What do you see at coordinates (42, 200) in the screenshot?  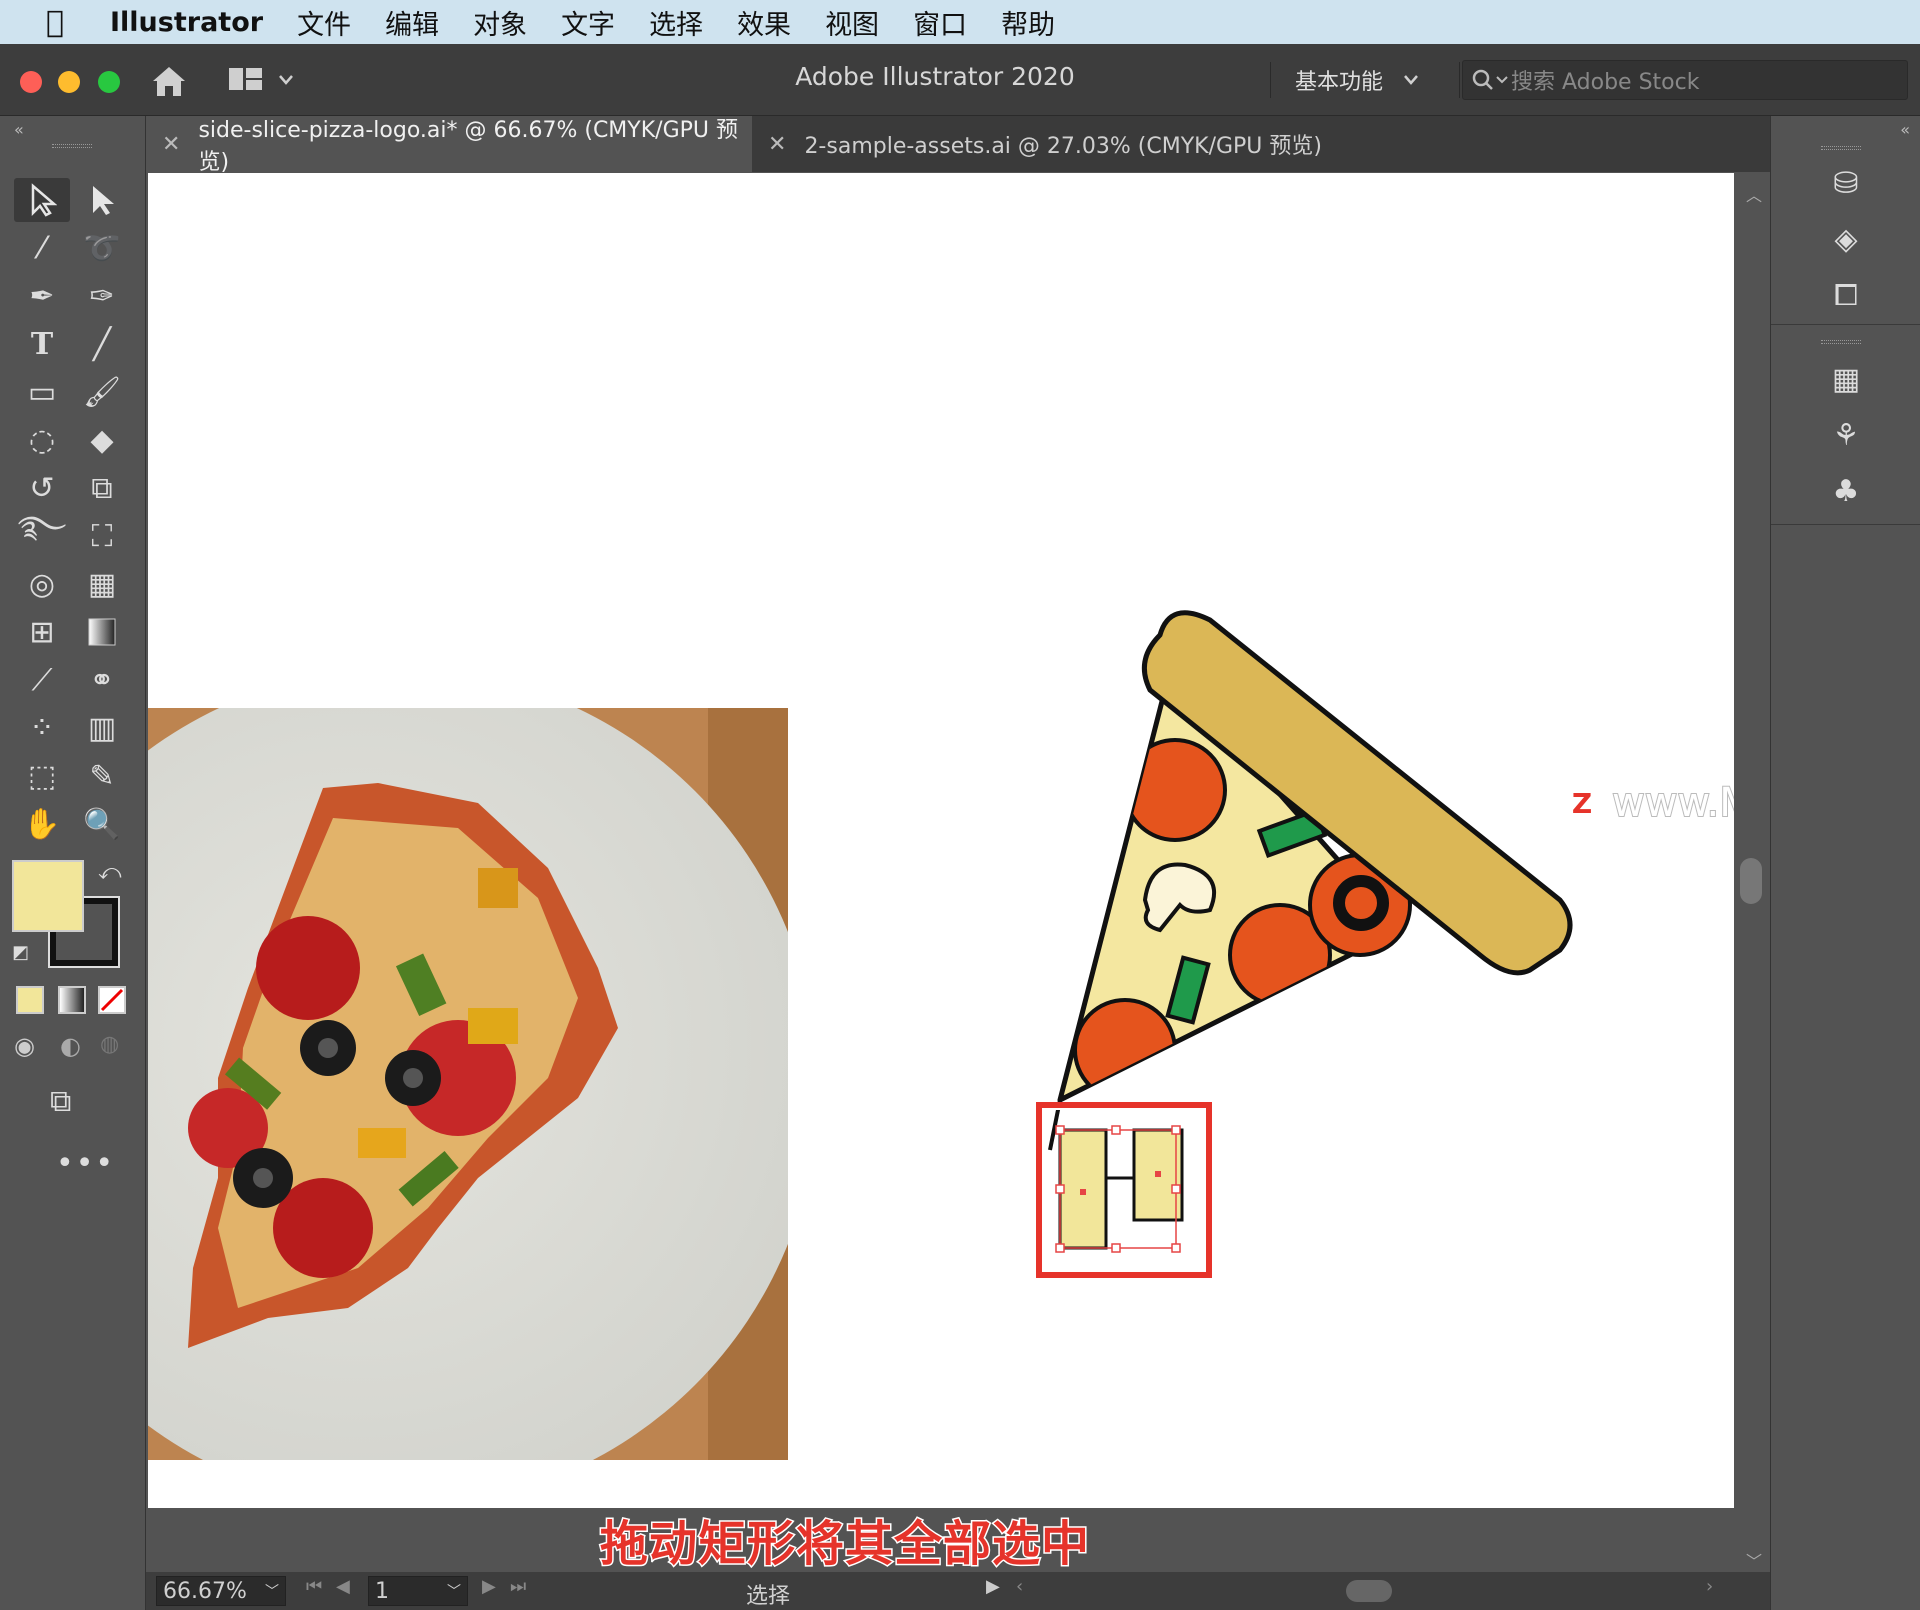 I see `selection-tool` at bounding box center [42, 200].